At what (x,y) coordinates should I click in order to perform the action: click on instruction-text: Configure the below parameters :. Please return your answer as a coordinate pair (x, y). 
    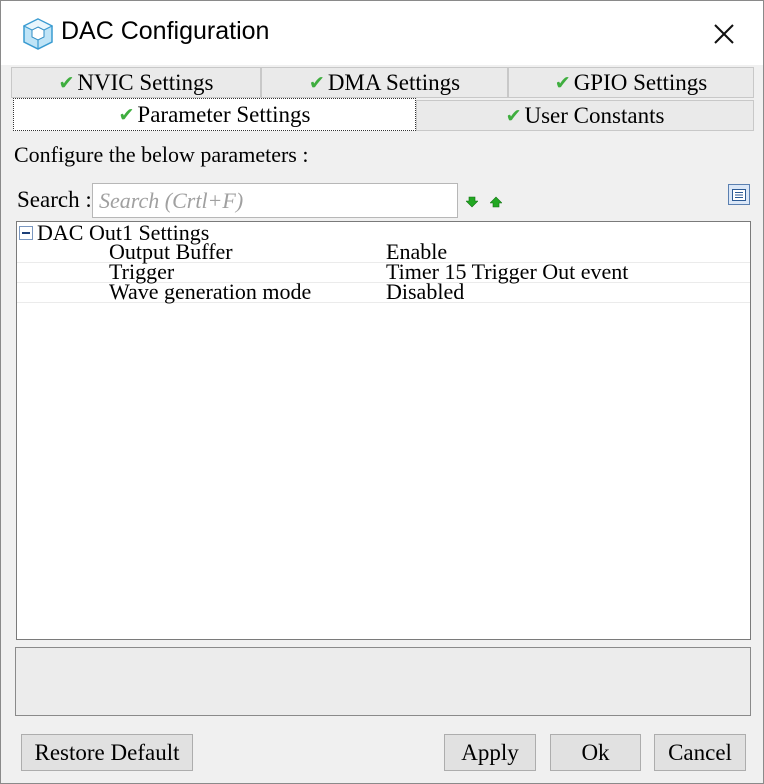
    Looking at the image, I should click on (161, 154).